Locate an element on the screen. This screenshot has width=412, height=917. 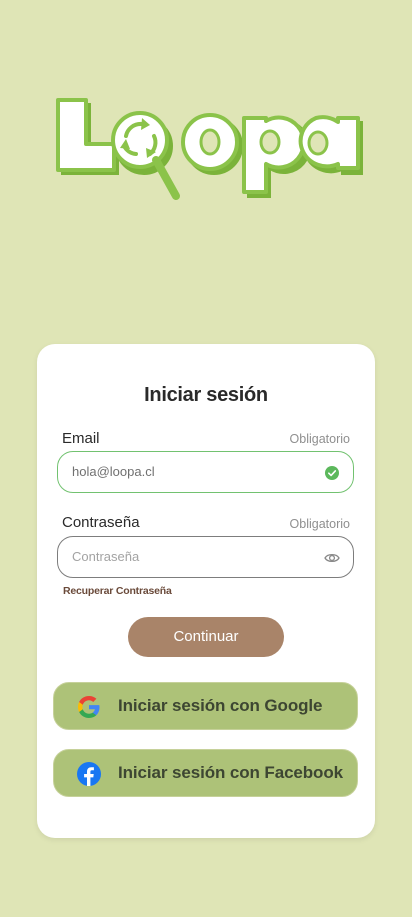
google-login-button: Iniciar sesión con Google is located at coordinates (205, 706).